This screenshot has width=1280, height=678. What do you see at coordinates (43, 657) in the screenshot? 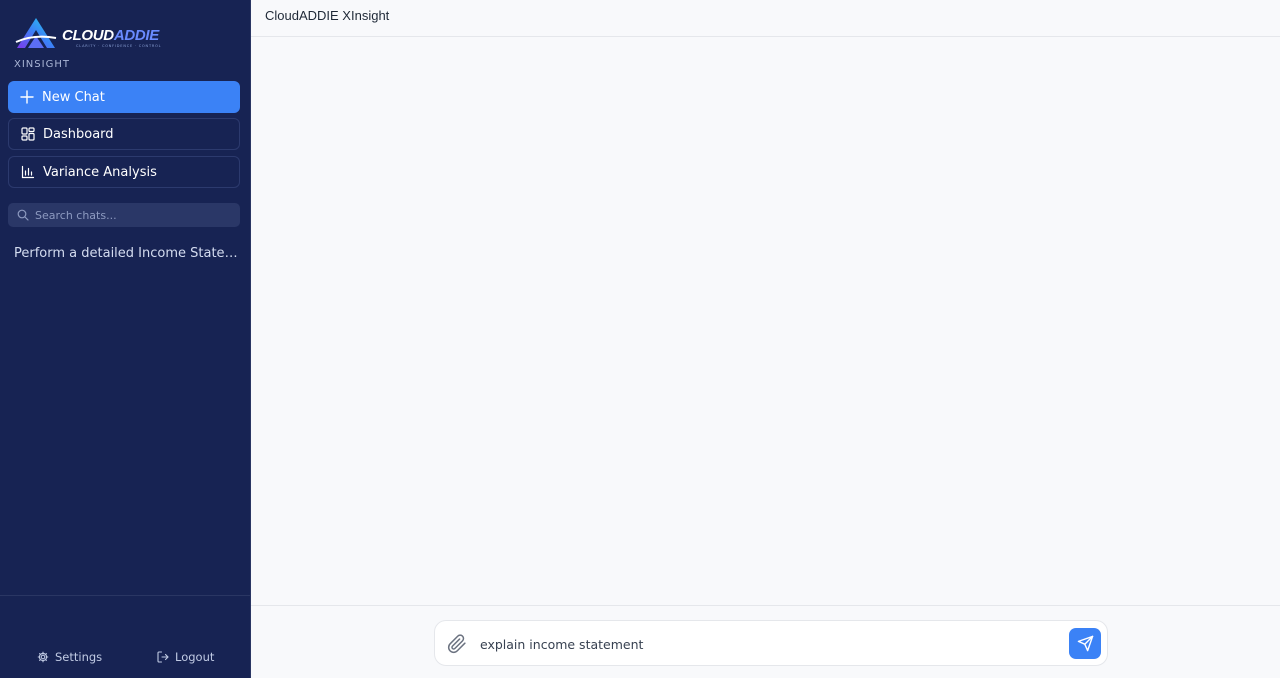
I see `gear-icon` at bounding box center [43, 657].